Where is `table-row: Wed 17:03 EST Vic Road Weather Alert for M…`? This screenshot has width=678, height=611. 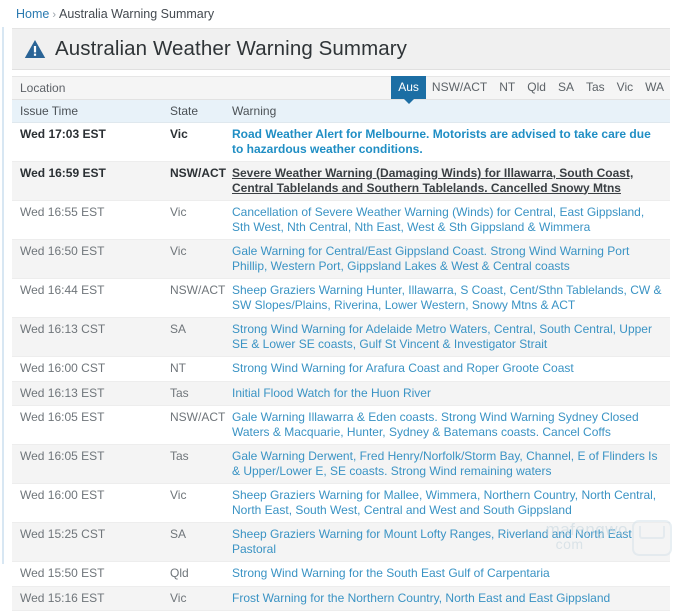
table-row: Wed 17:03 EST Vic Road Weather Alert for M… is located at coordinates (341, 142).